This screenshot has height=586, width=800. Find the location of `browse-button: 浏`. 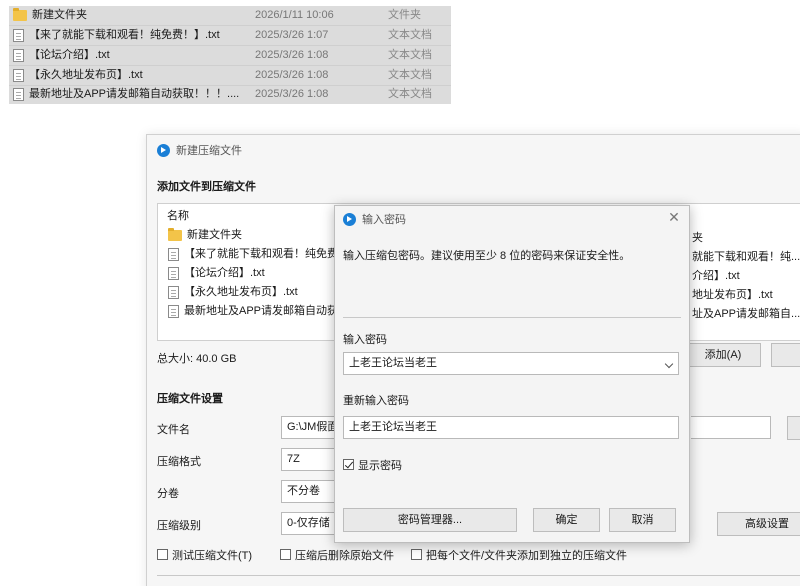

browse-button: 浏 is located at coordinates (793, 428).